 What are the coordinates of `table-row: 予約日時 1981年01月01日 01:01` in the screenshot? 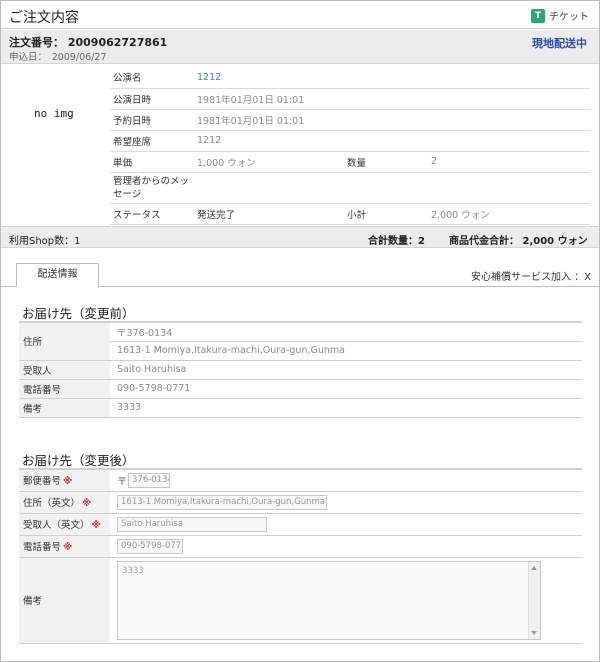 It's located at (350, 120).